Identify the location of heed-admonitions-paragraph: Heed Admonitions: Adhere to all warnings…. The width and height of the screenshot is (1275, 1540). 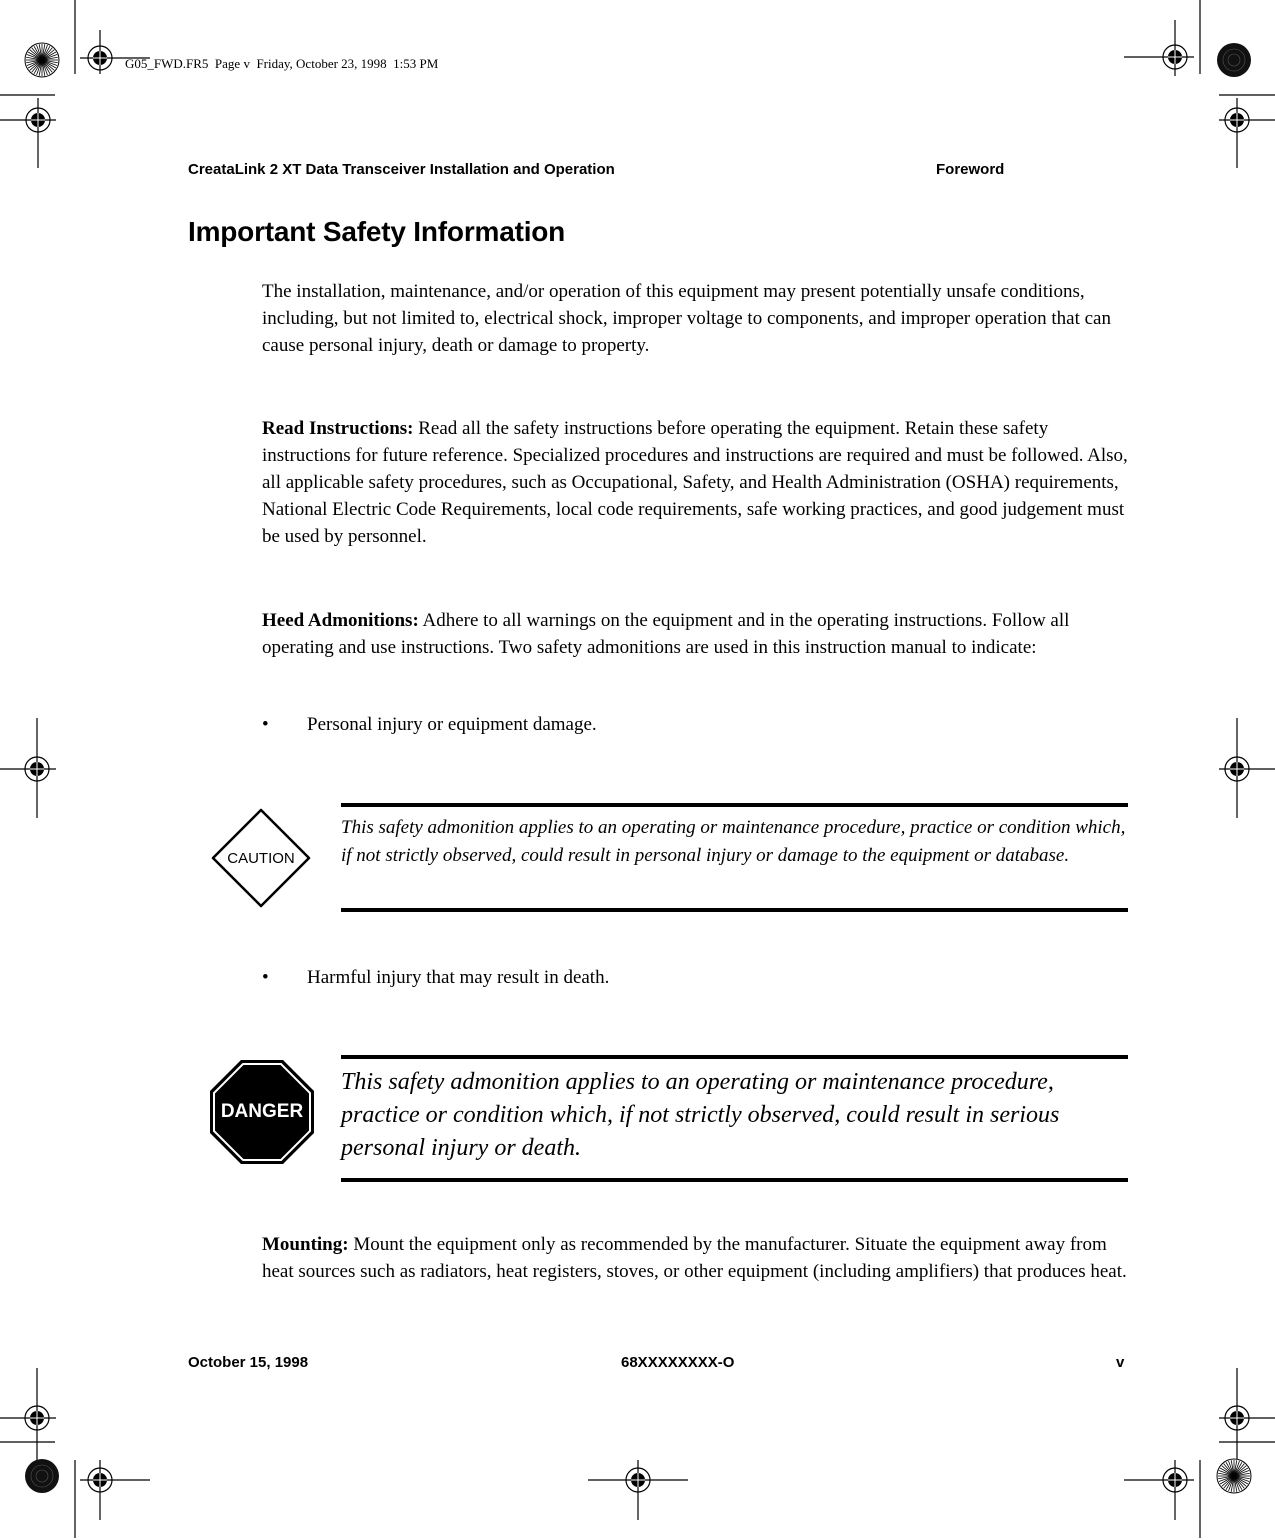
(697, 634).